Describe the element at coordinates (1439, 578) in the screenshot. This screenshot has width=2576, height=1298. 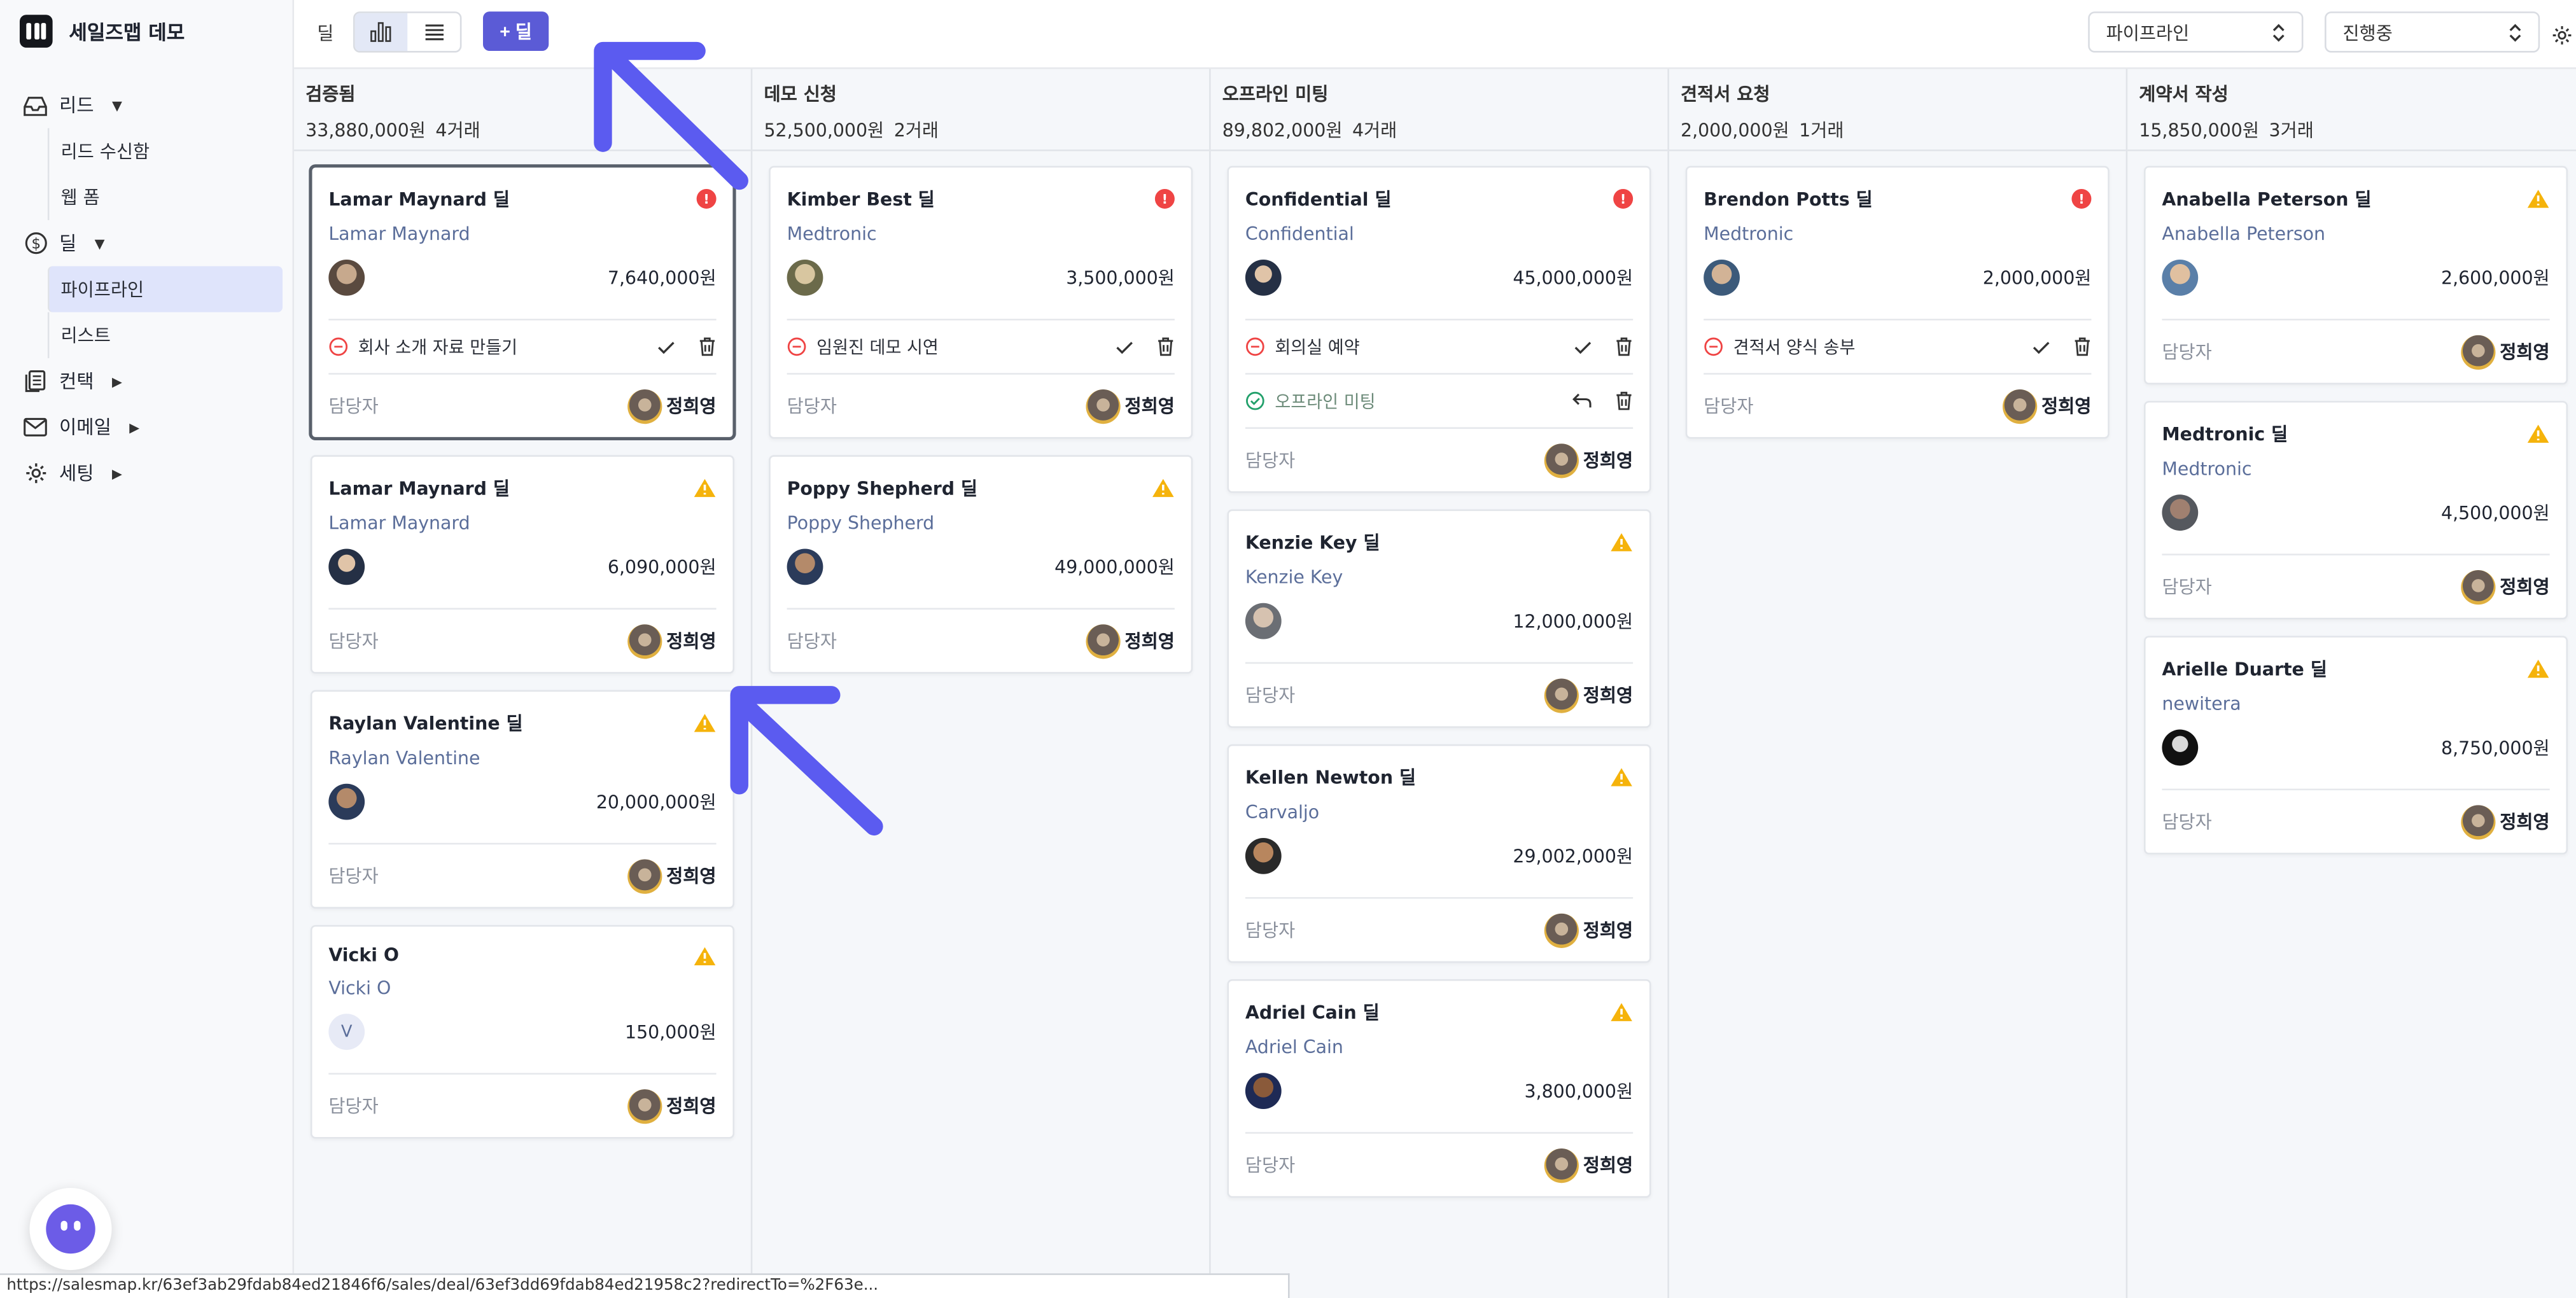
I see `deal-organization: Kenzie Key` at that location.